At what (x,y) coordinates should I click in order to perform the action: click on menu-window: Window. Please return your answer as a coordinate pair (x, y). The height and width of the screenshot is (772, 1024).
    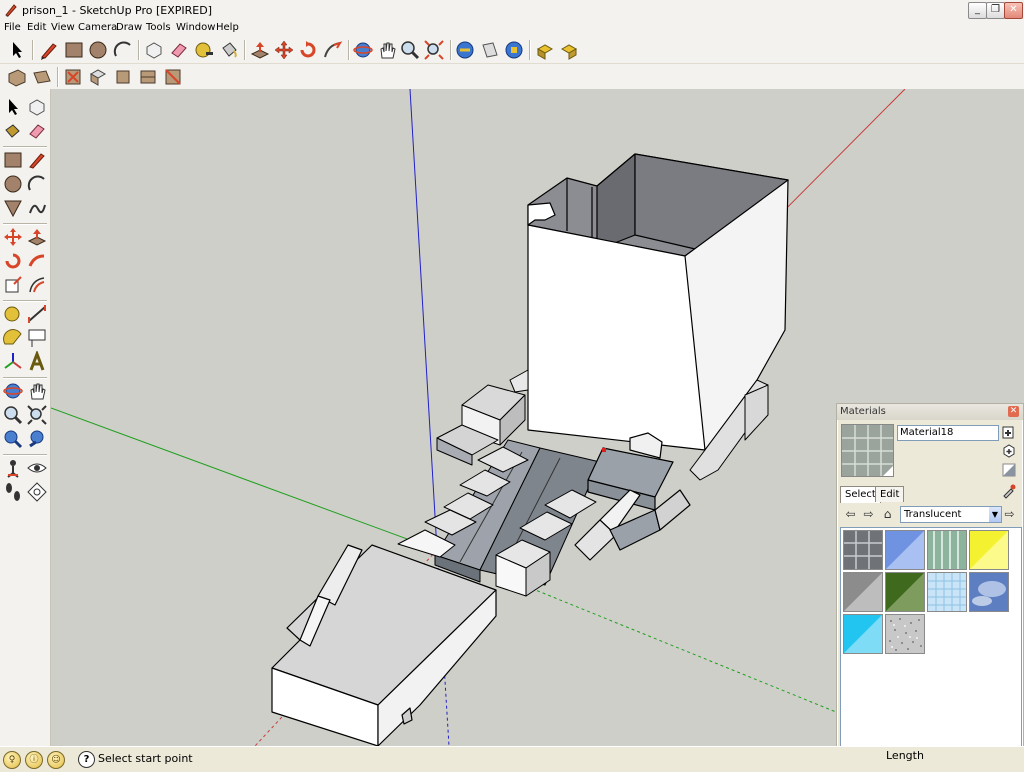
    Looking at the image, I should click on (195, 27).